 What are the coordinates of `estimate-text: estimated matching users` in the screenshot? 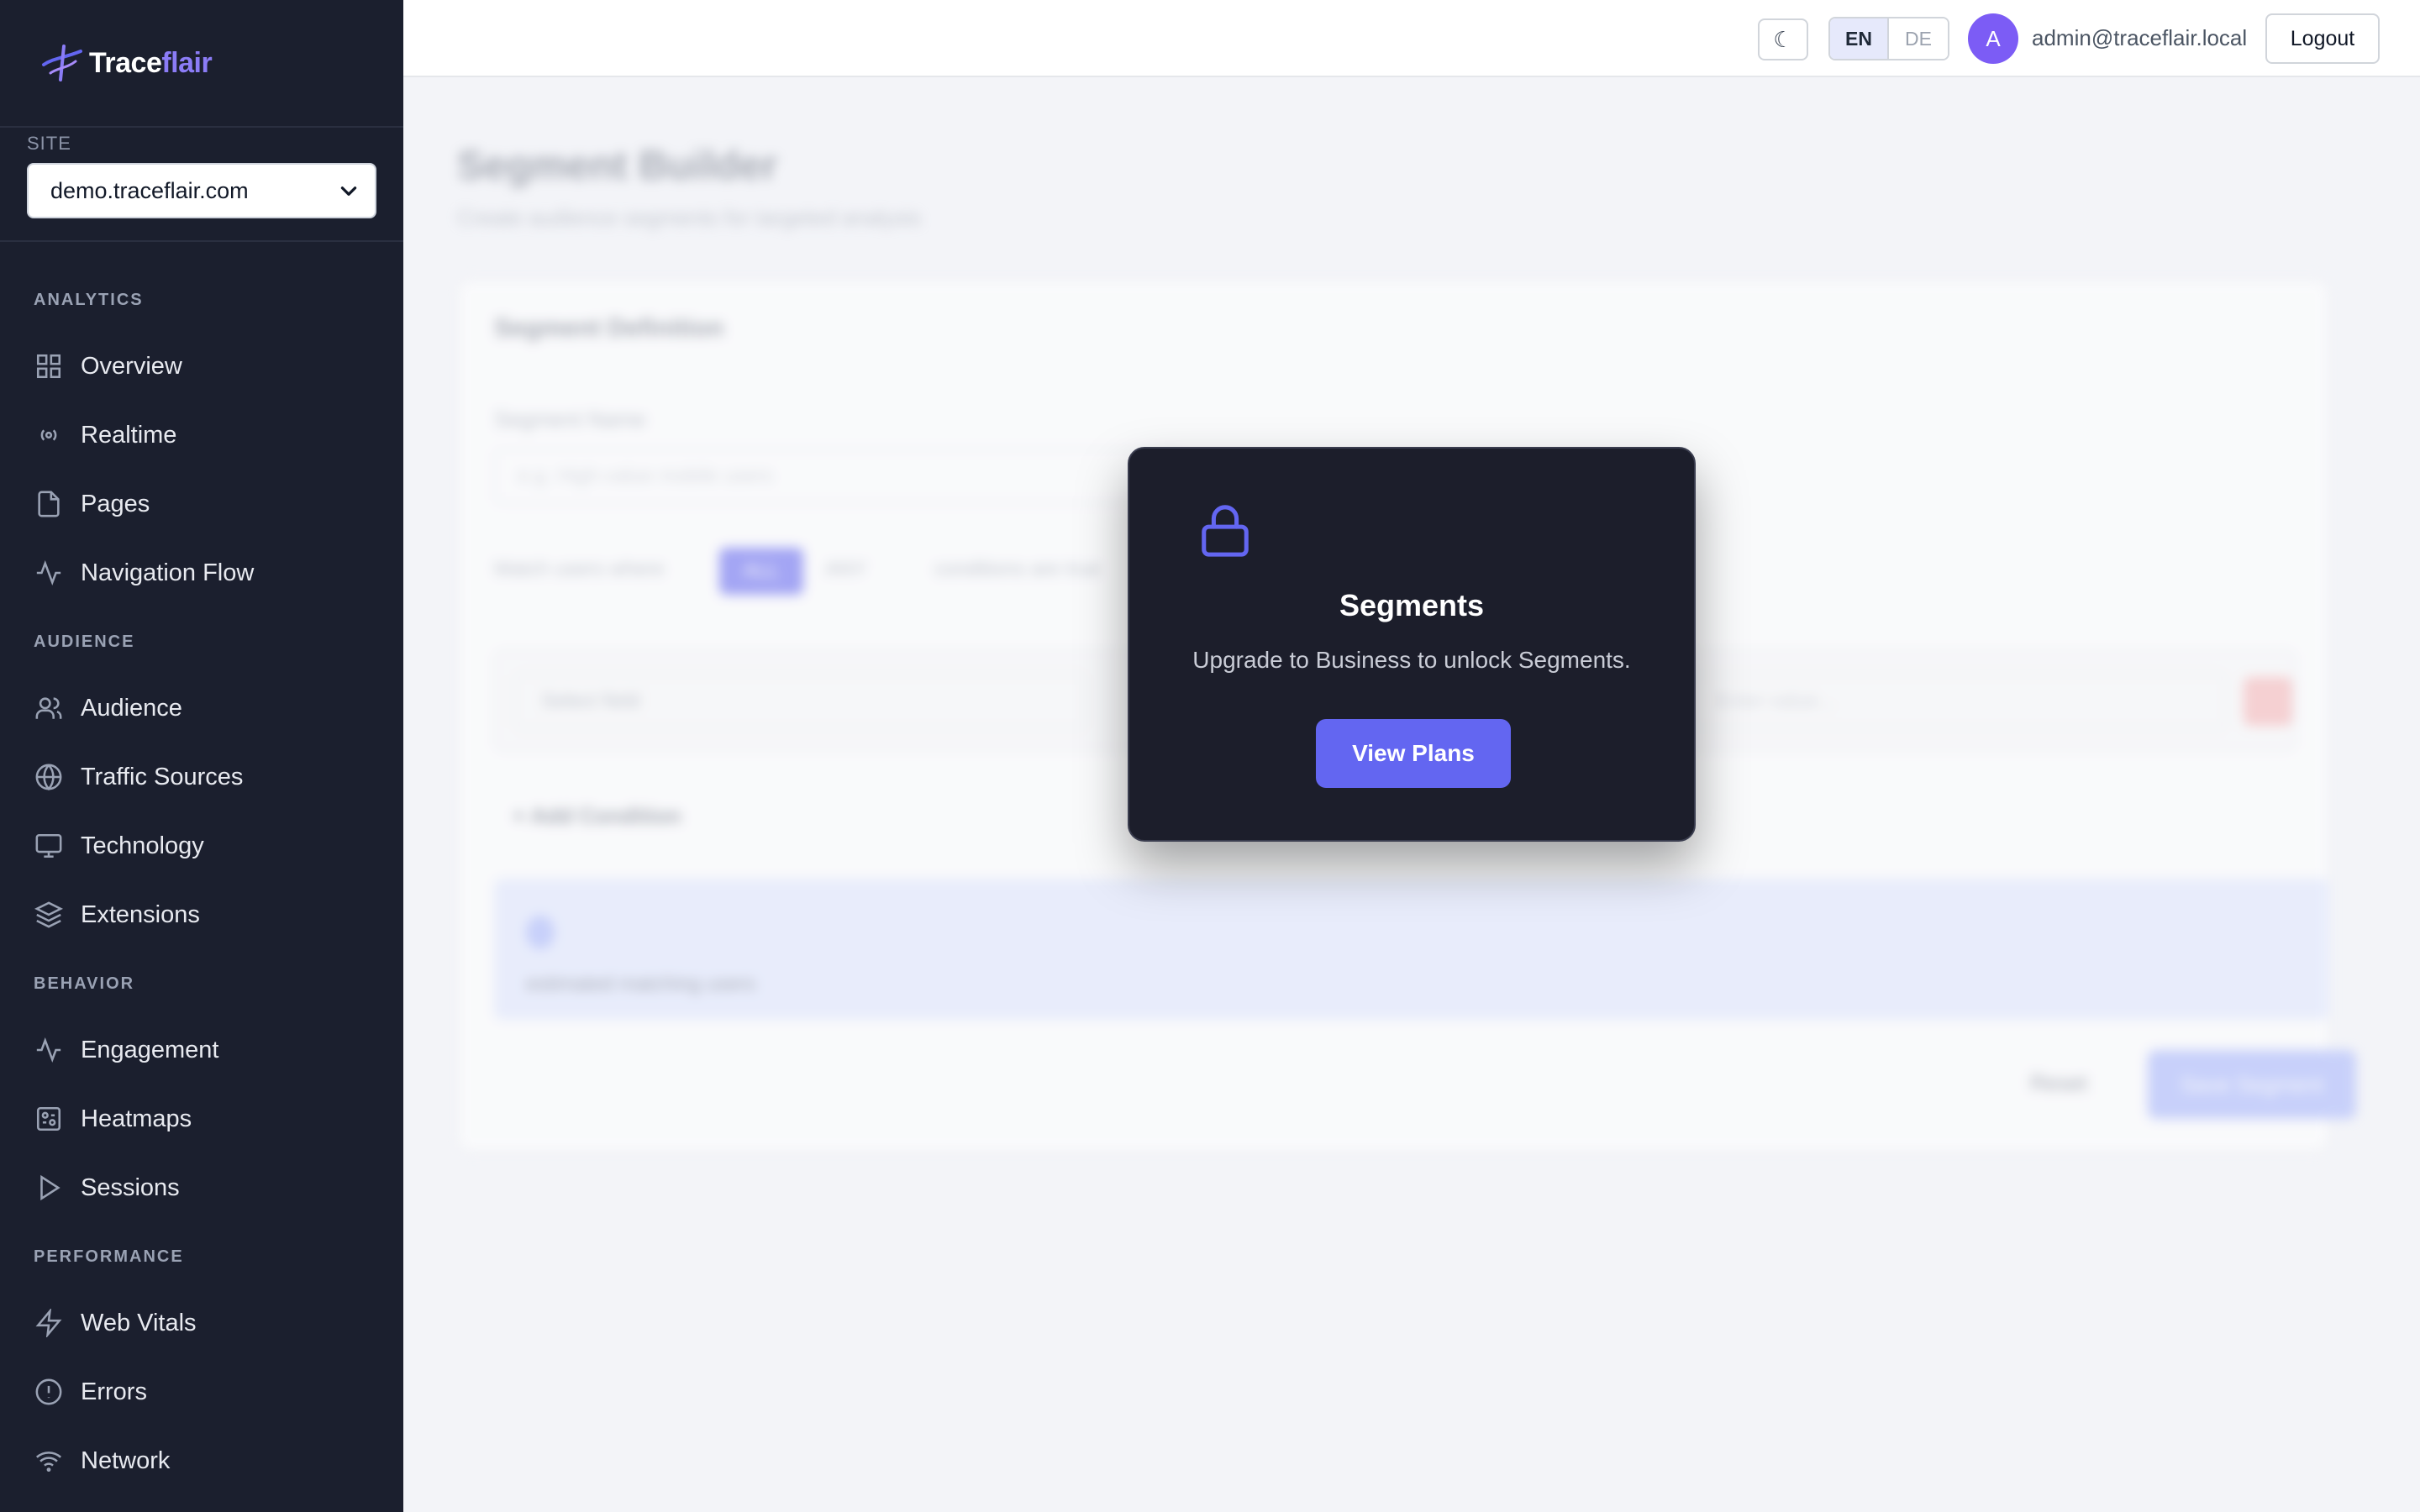 It's located at (641, 984).